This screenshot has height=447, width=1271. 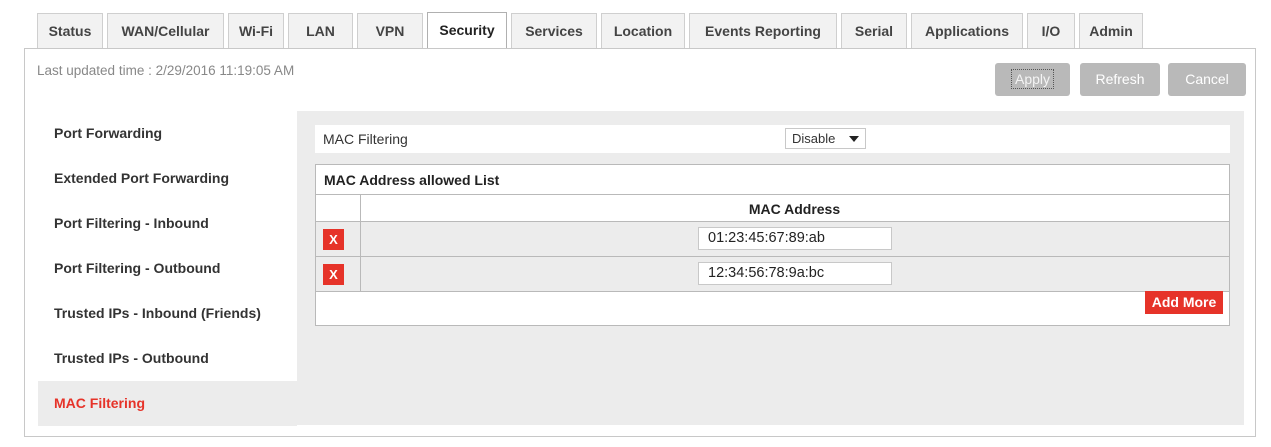 What do you see at coordinates (1184, 302) in the screenshot?
I see `add-more-button: Add More` at bounding box center [1184, 302].